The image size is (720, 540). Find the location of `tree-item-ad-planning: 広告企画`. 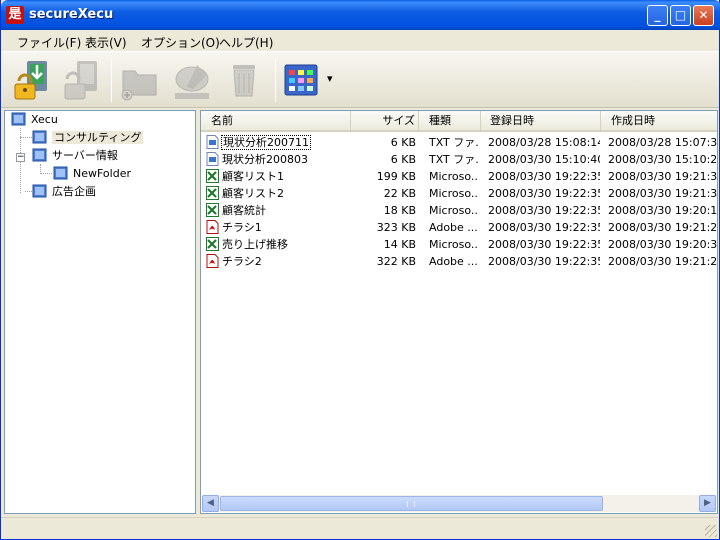

tree-item-ad-planning: 広告企画 is located at coordinates (64, 192).